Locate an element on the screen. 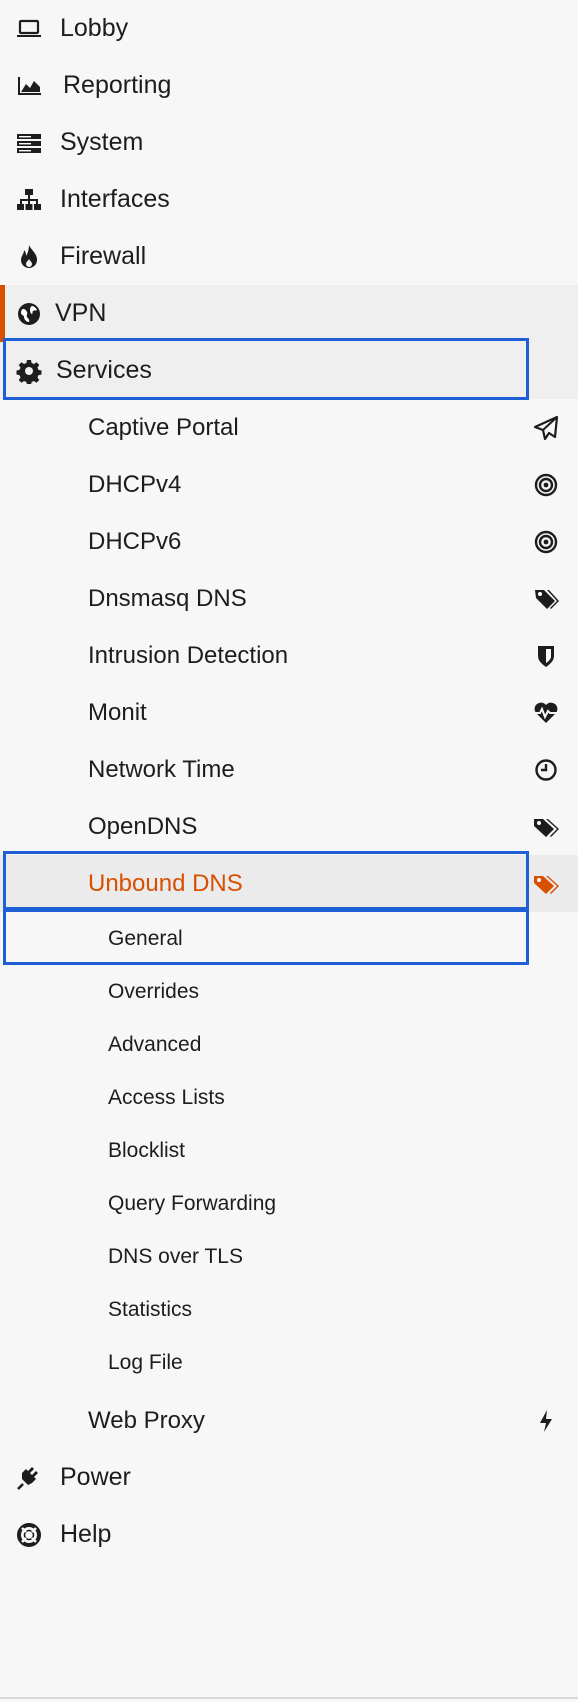  unbound-blocklist: Blocklist is located at coordinates (289, 1150).